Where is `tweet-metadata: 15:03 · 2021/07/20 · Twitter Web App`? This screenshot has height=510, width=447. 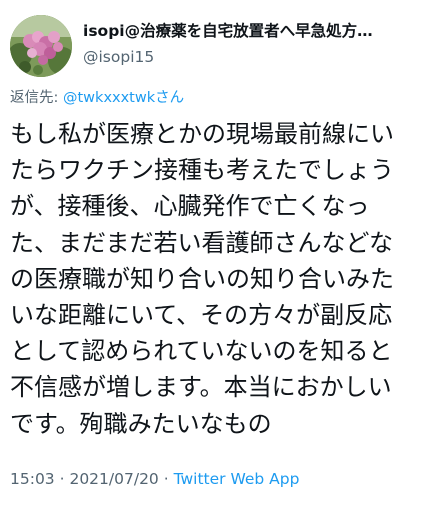 tweet-metadata: 15:03 · 2021/07/20 · Twitter Web App is located at coordinates (154, 479).